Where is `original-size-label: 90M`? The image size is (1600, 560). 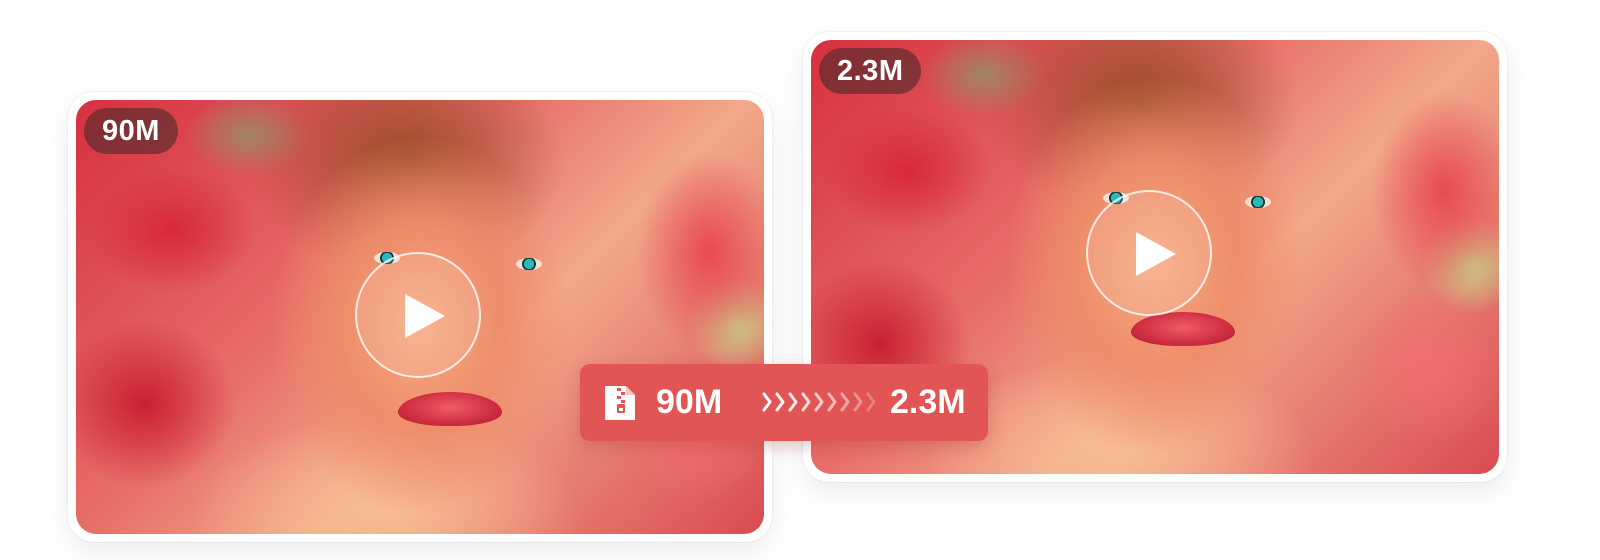 original-size-label: 90M is located at coordinates (689, 402).